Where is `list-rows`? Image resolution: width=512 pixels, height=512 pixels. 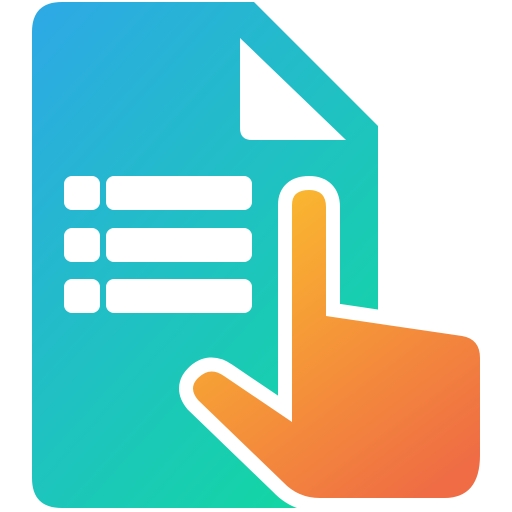 list-rows is located at coordinates (158, 244).